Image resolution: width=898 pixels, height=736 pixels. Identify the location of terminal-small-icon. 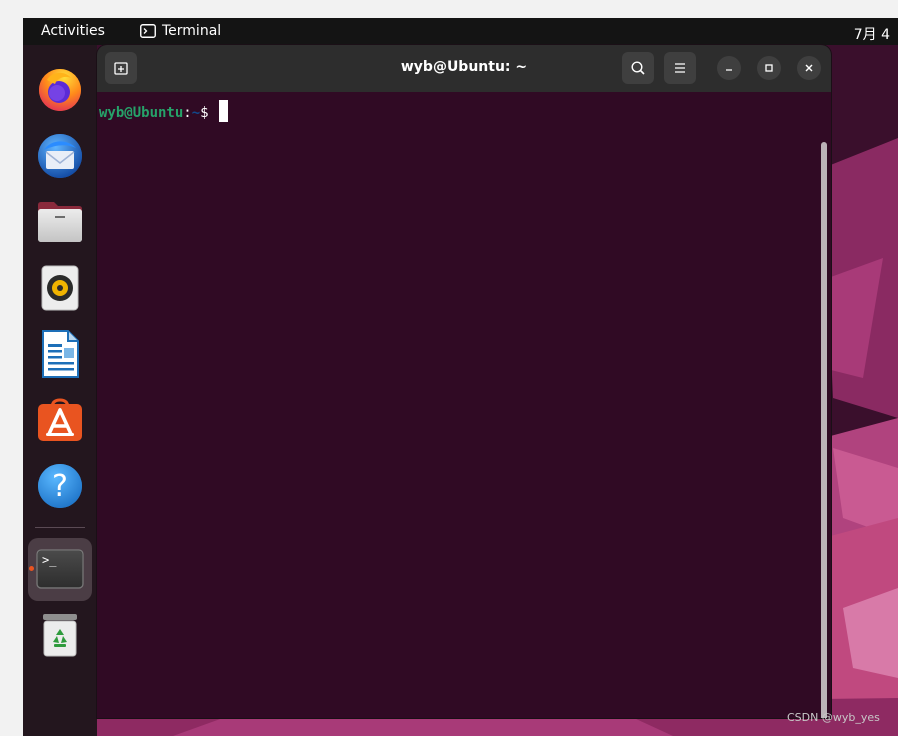
(148, 31).